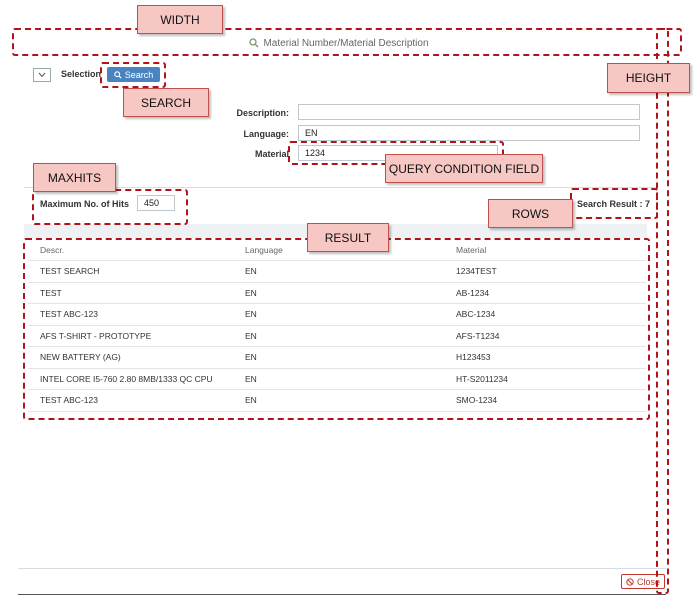  I want to click on chevron-down-icon, so click(42, 75).